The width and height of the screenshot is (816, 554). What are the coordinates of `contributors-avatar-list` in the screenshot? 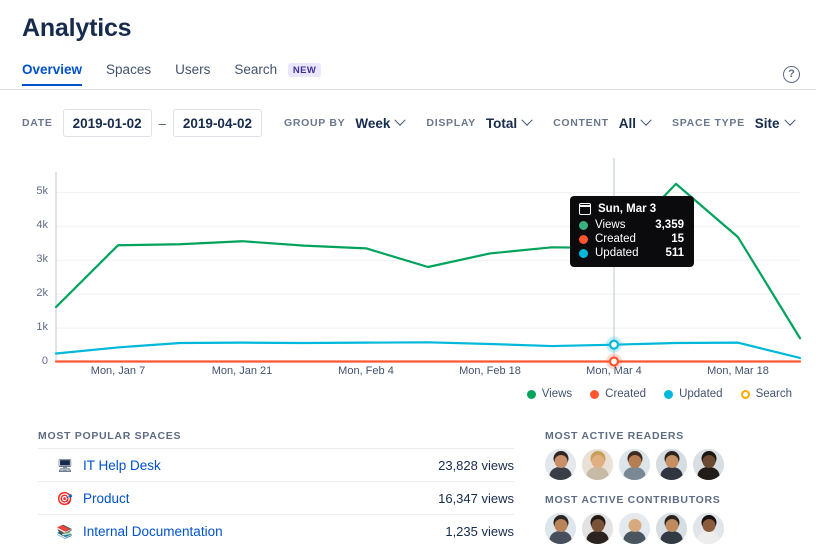 It's located at (670, 528).